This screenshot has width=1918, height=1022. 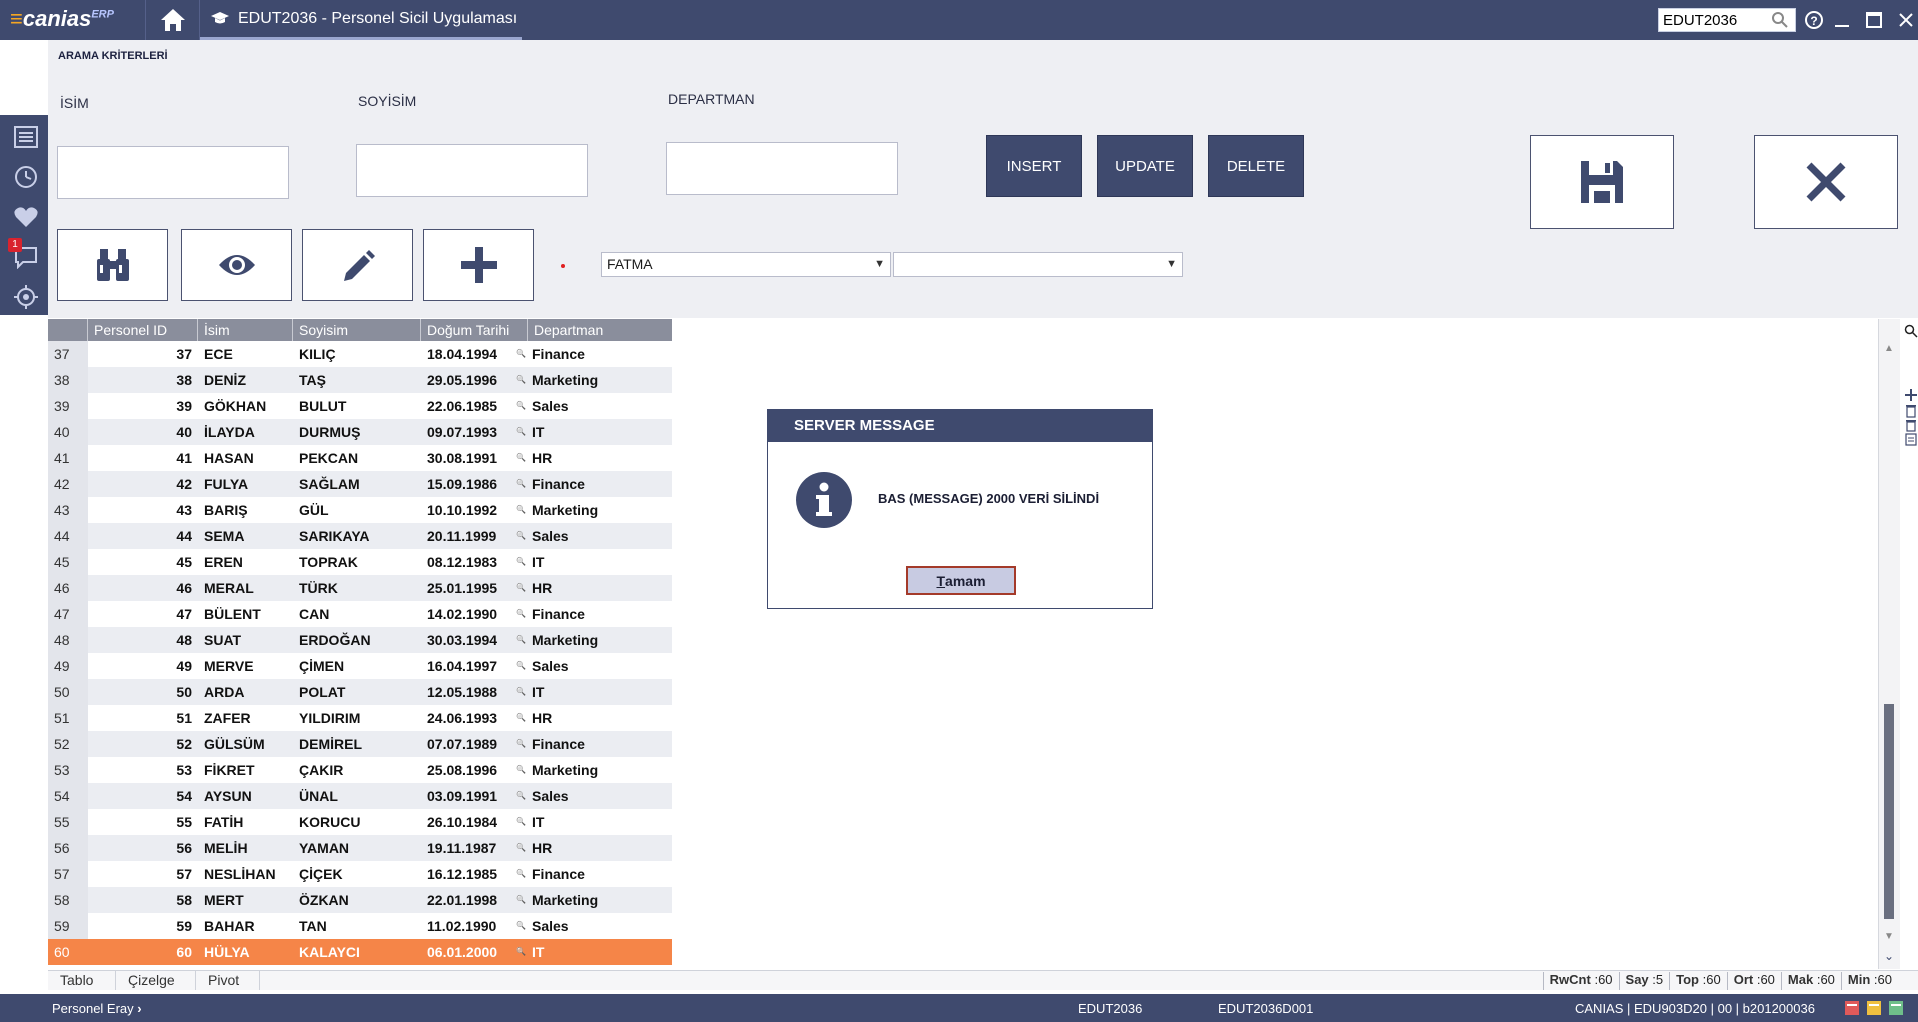 What do you see at coordinates (156, 980) in the screenshot?
I see `tab-cizelge: Çizelge` at bounding box center [156, 980].